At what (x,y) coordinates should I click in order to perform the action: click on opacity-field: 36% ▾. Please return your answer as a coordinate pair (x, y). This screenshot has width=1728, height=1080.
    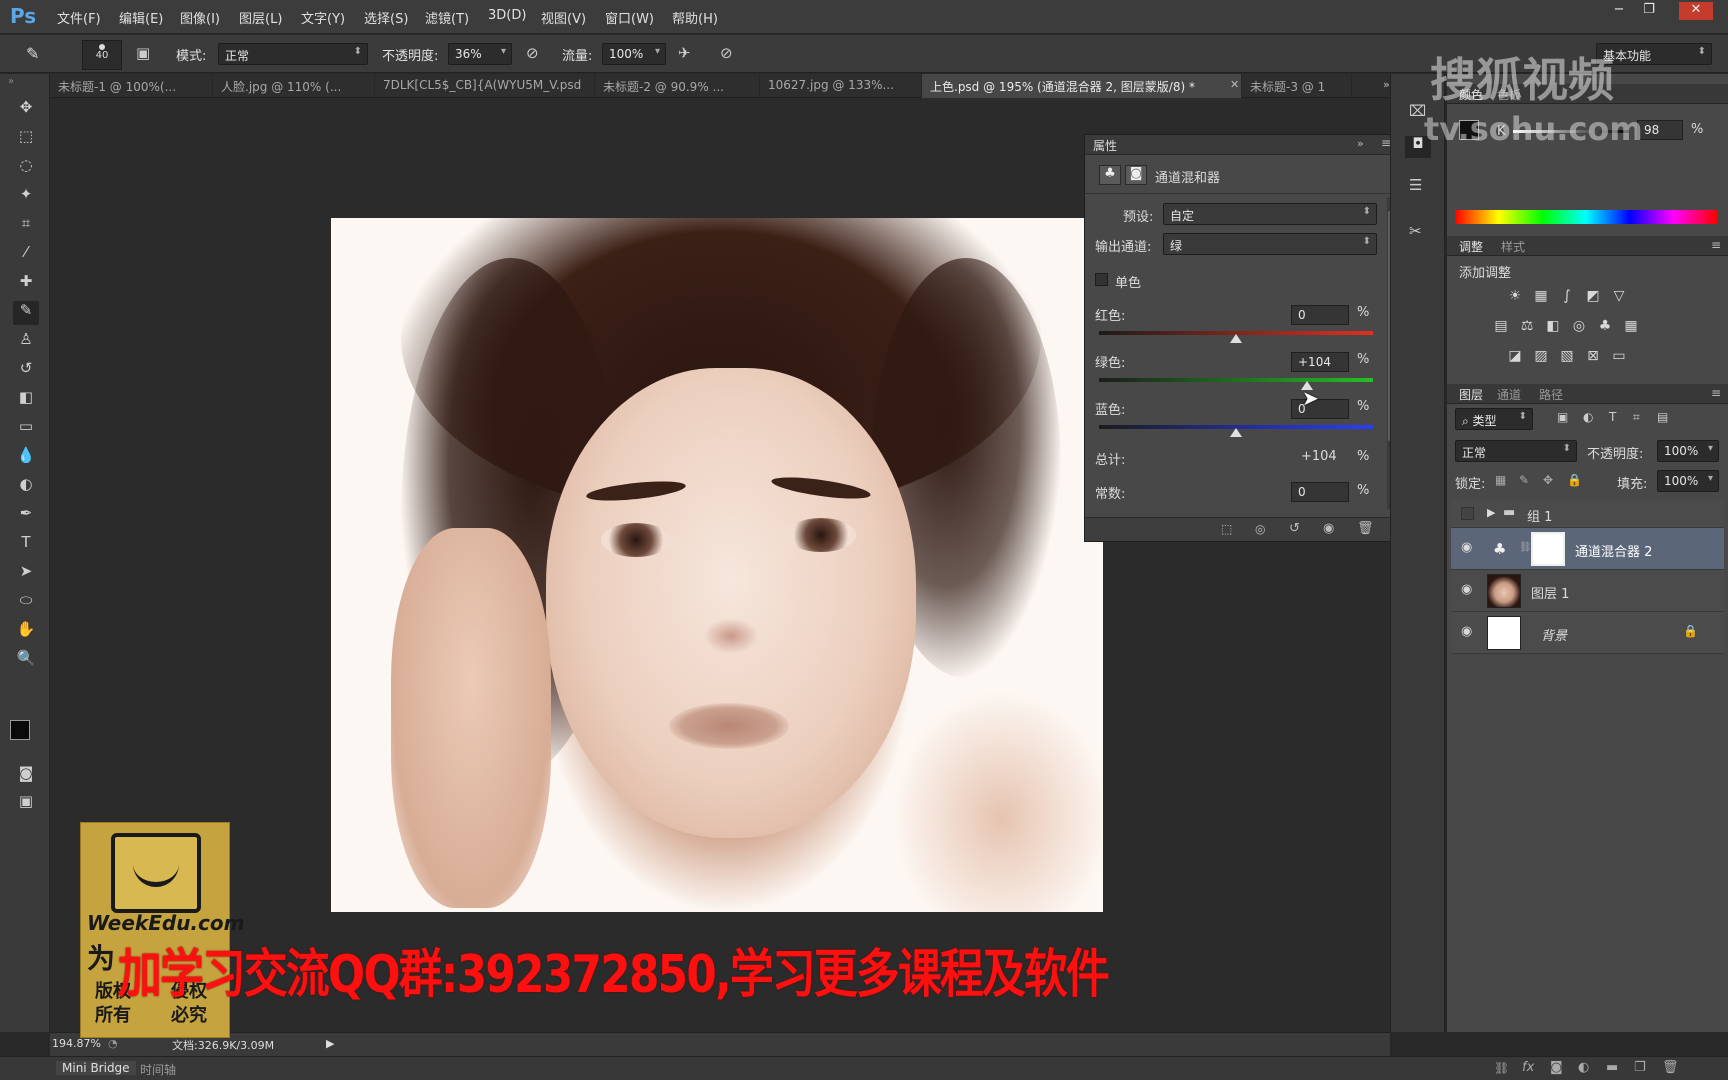
    Looking at the image, I should click on (480, 54).